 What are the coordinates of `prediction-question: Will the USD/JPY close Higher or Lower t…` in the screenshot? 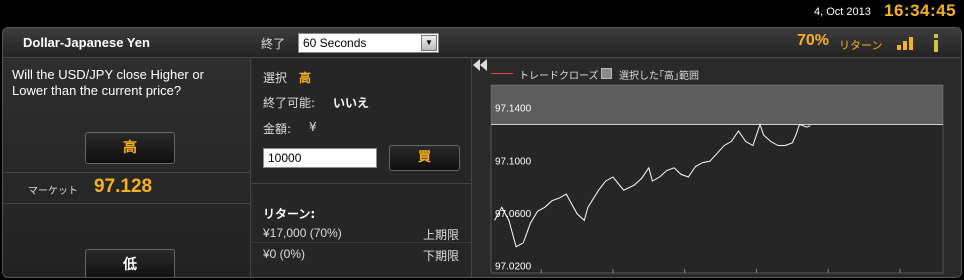 It's located at (108, 82).